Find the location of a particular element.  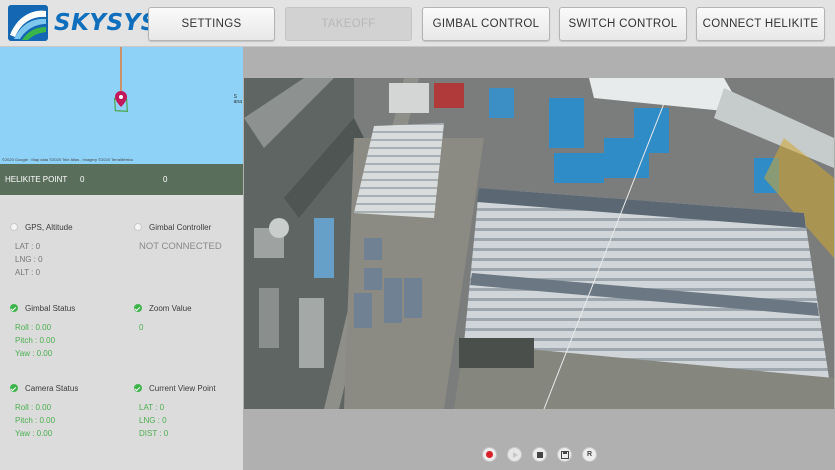

play-icon is located at coordinates (514, 454).